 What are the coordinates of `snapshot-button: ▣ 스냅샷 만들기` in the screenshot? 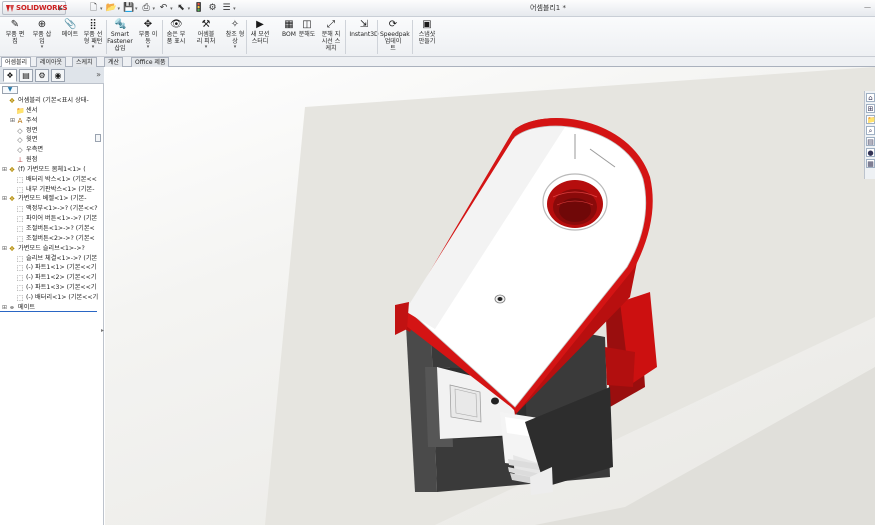 It's located at (427, 32).